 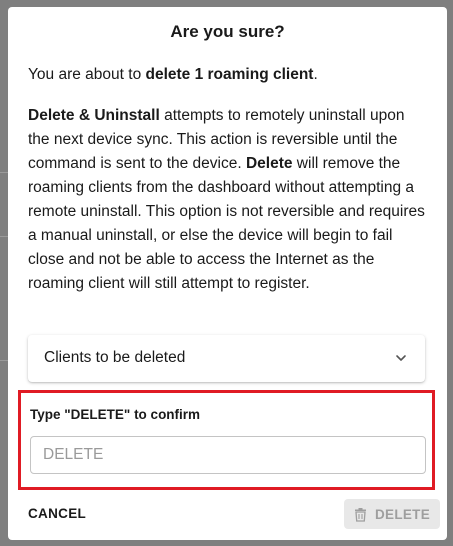 I want to click on intro-suffix: ., so click(x=315, y=74).